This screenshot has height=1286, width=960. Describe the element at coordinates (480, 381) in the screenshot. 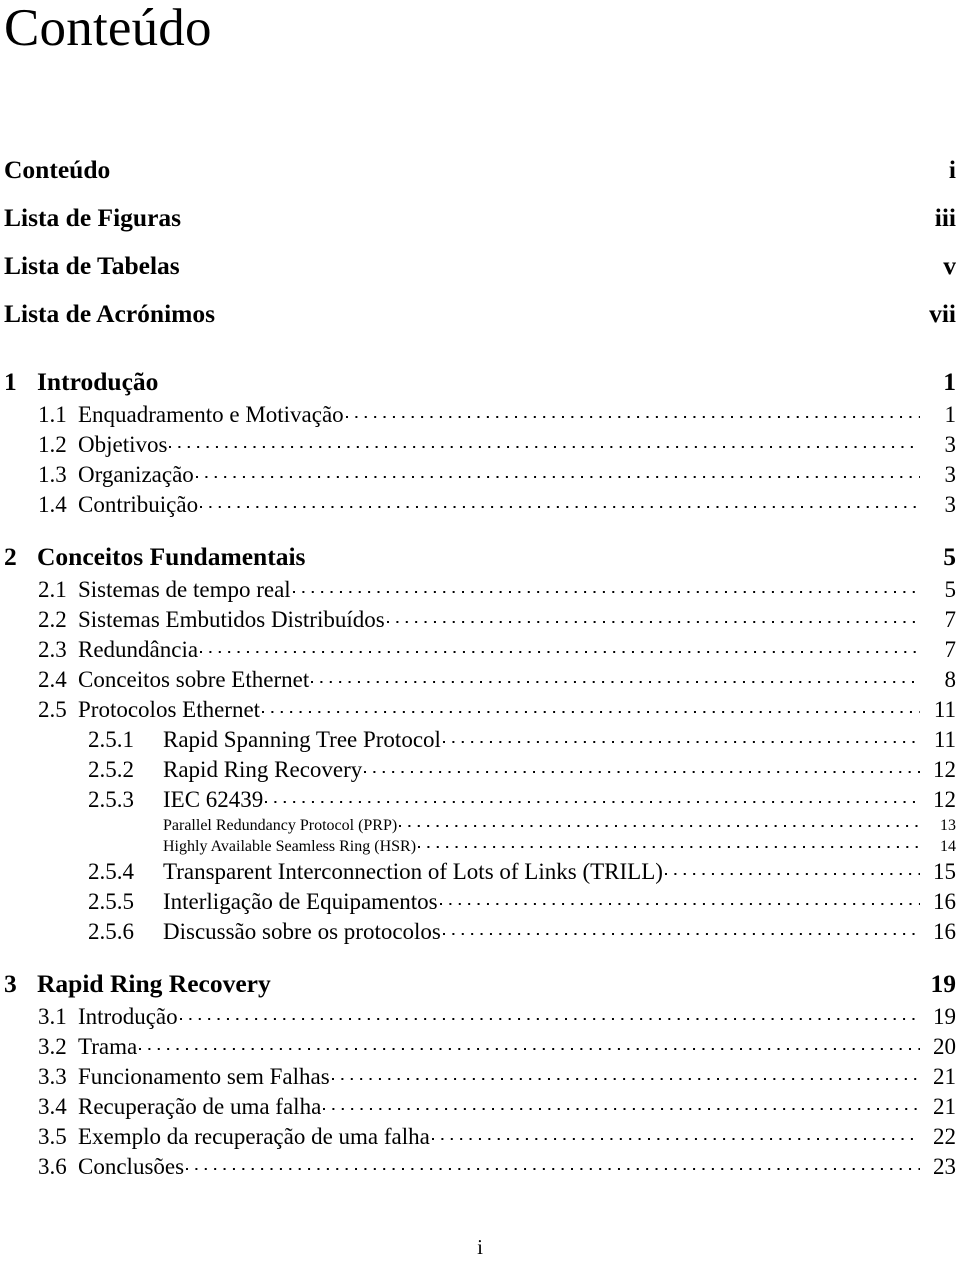

I see `toc-entry-chapter: 1 Introdução 1` at that location.